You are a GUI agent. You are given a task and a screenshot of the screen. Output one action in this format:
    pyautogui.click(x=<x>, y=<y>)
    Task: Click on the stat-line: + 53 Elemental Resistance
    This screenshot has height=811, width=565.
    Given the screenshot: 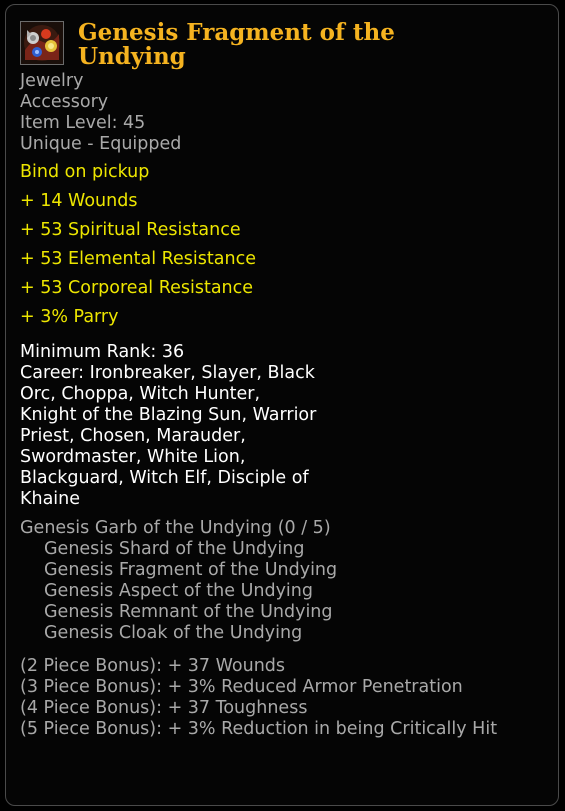 What is the action you would take?
    pyautogui.click(x=138, y=259)
    